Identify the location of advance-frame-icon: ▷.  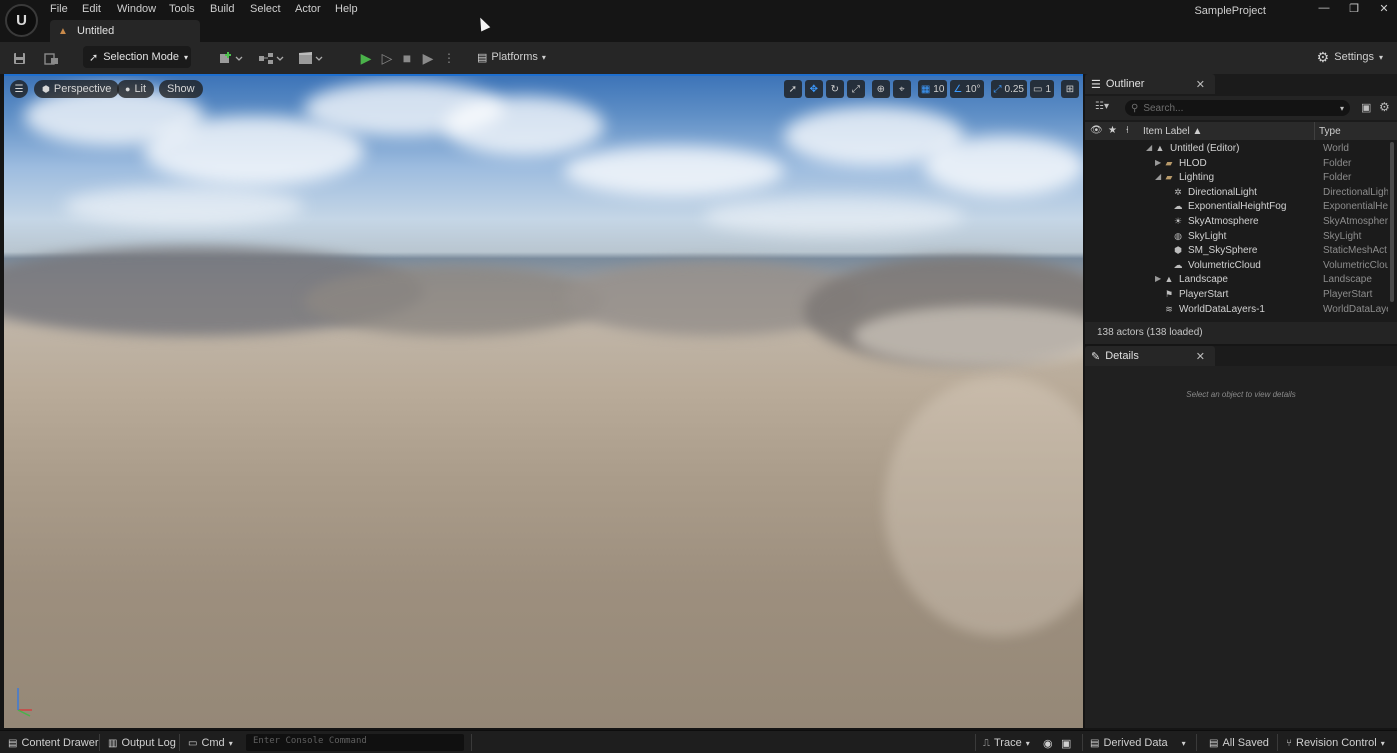
(387, 58).